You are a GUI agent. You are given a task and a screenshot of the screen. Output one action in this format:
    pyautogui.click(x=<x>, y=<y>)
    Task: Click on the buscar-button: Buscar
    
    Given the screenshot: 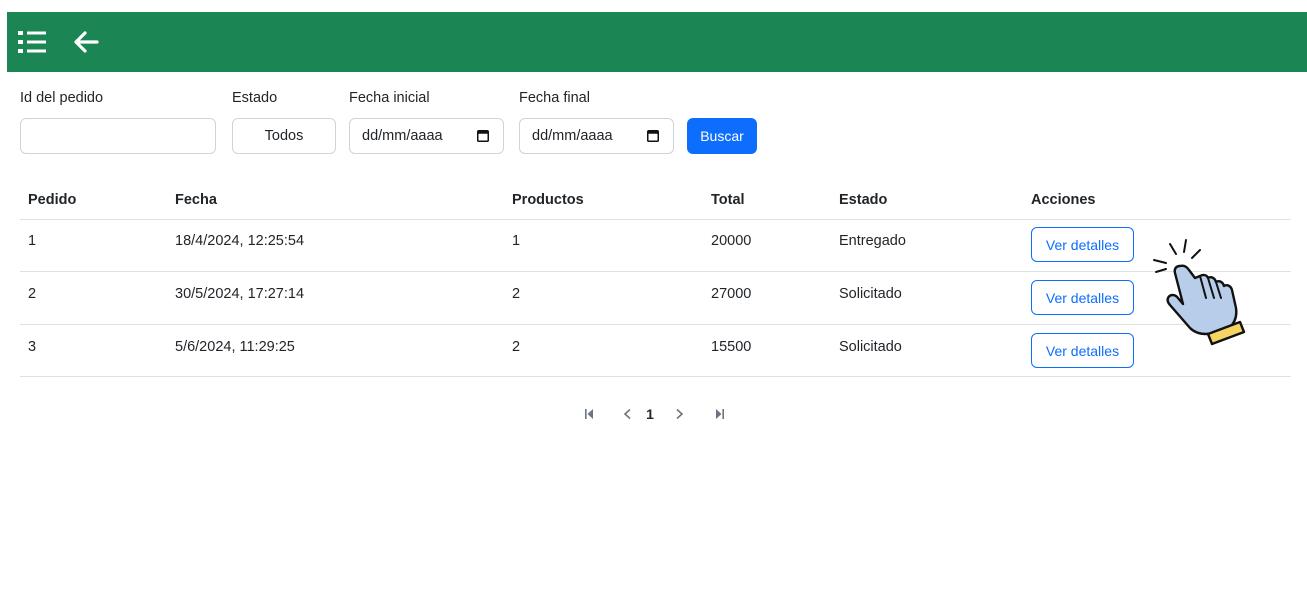 What is the action you would take?
    pyautogui.click(x=722, y=136)
    